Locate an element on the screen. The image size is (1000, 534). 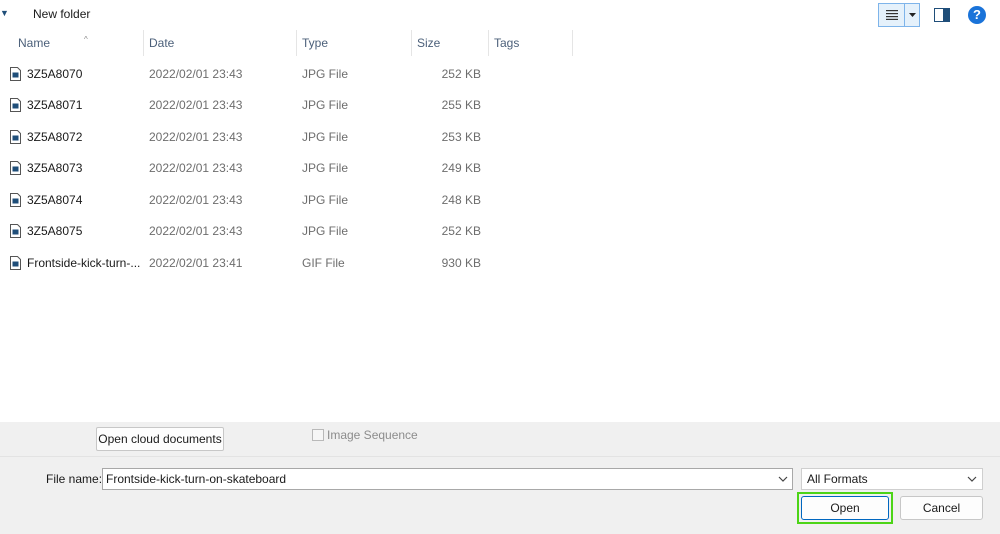
help-icon: ? is located at coordinates (977, 15).